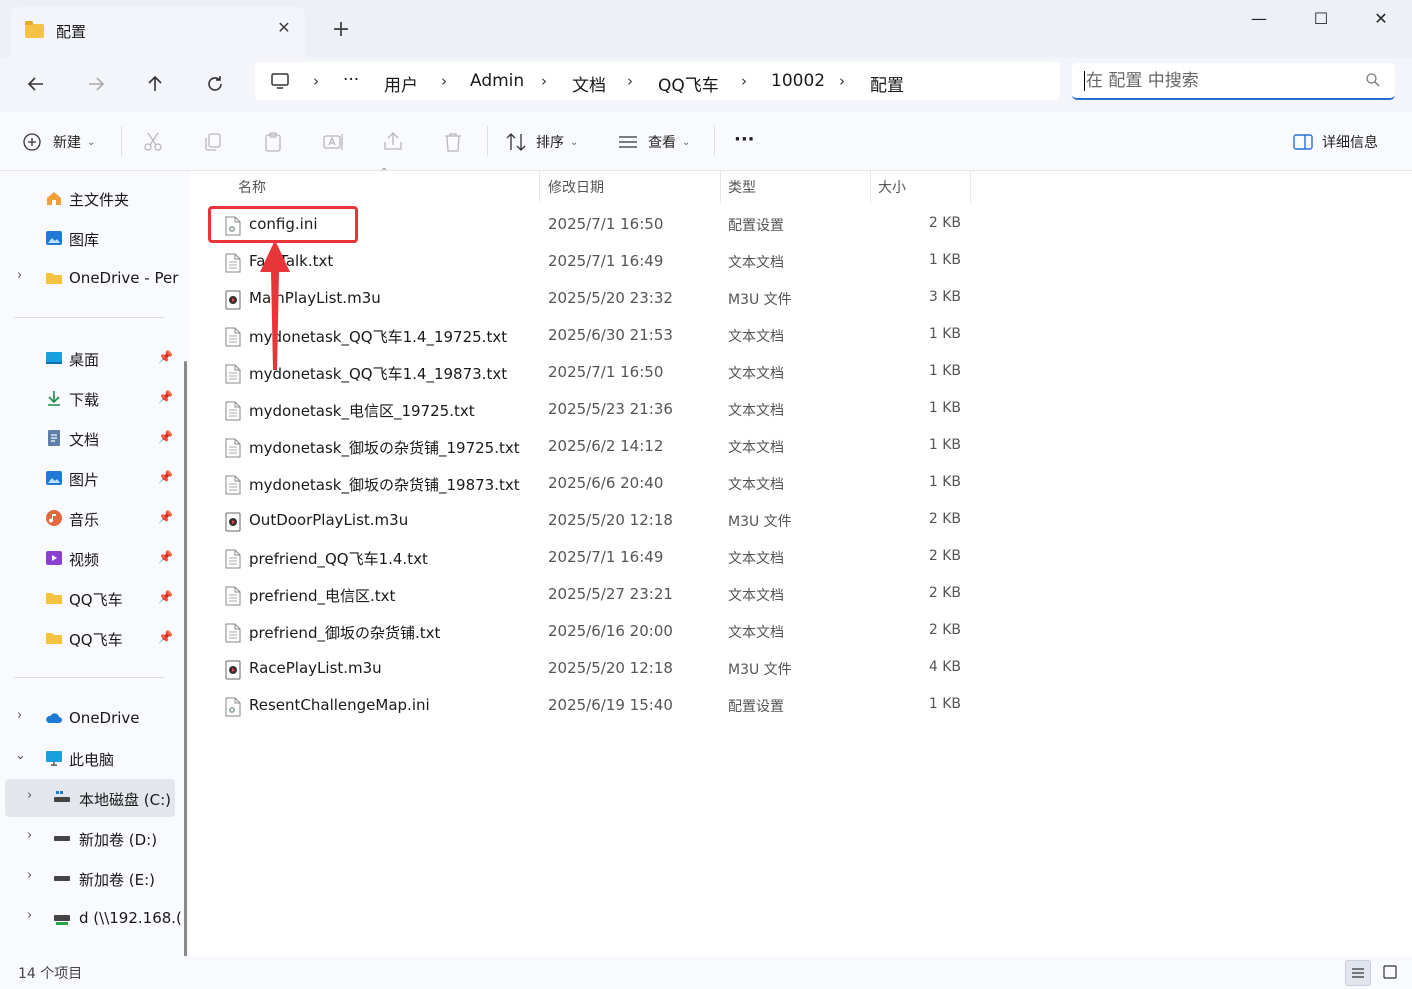 The height and width of the screenshot is (989, 1412). Describe the element at coordinates (155, 84) in the screenshot. I see `up-button` at that location.